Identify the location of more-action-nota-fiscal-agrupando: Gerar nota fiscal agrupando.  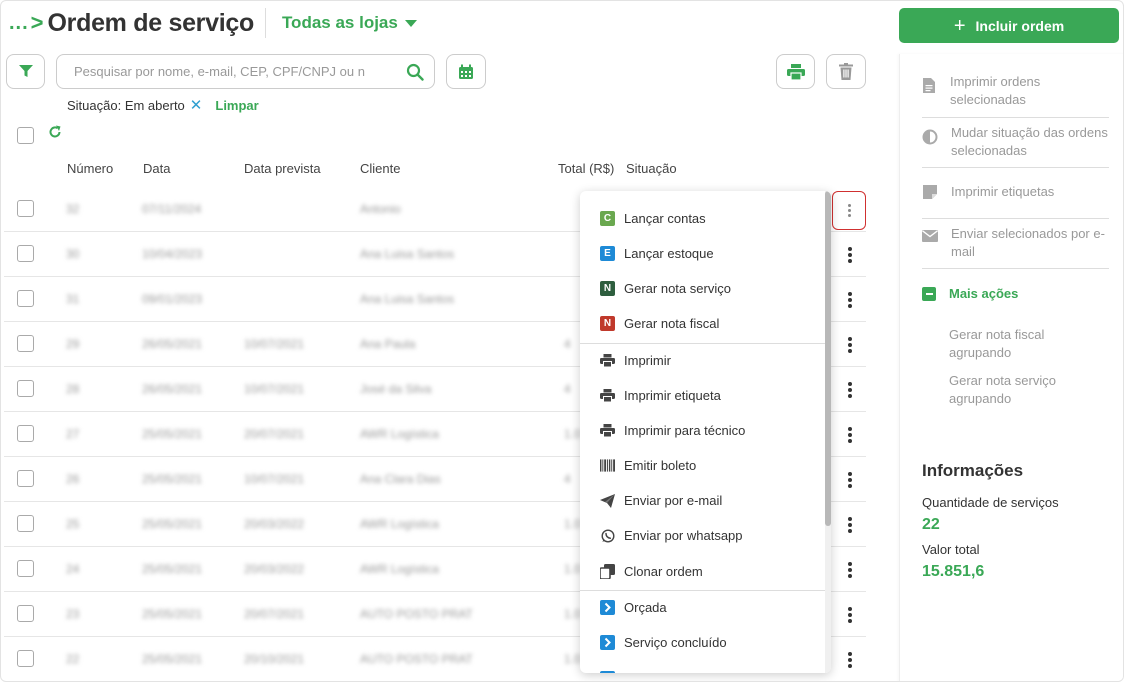
(1024, 344).